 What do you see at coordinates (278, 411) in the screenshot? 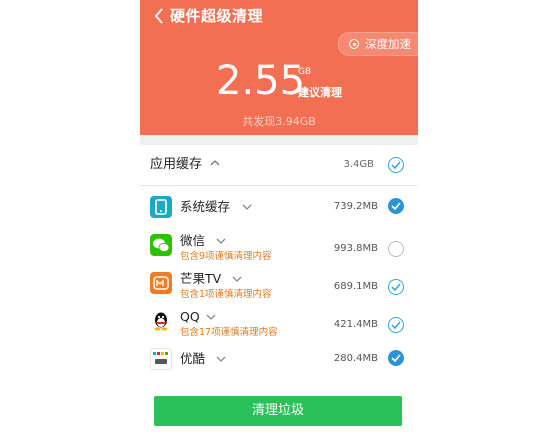
I see `clean-junk-button: 清理垃圾` at bounding box center [278, 411].